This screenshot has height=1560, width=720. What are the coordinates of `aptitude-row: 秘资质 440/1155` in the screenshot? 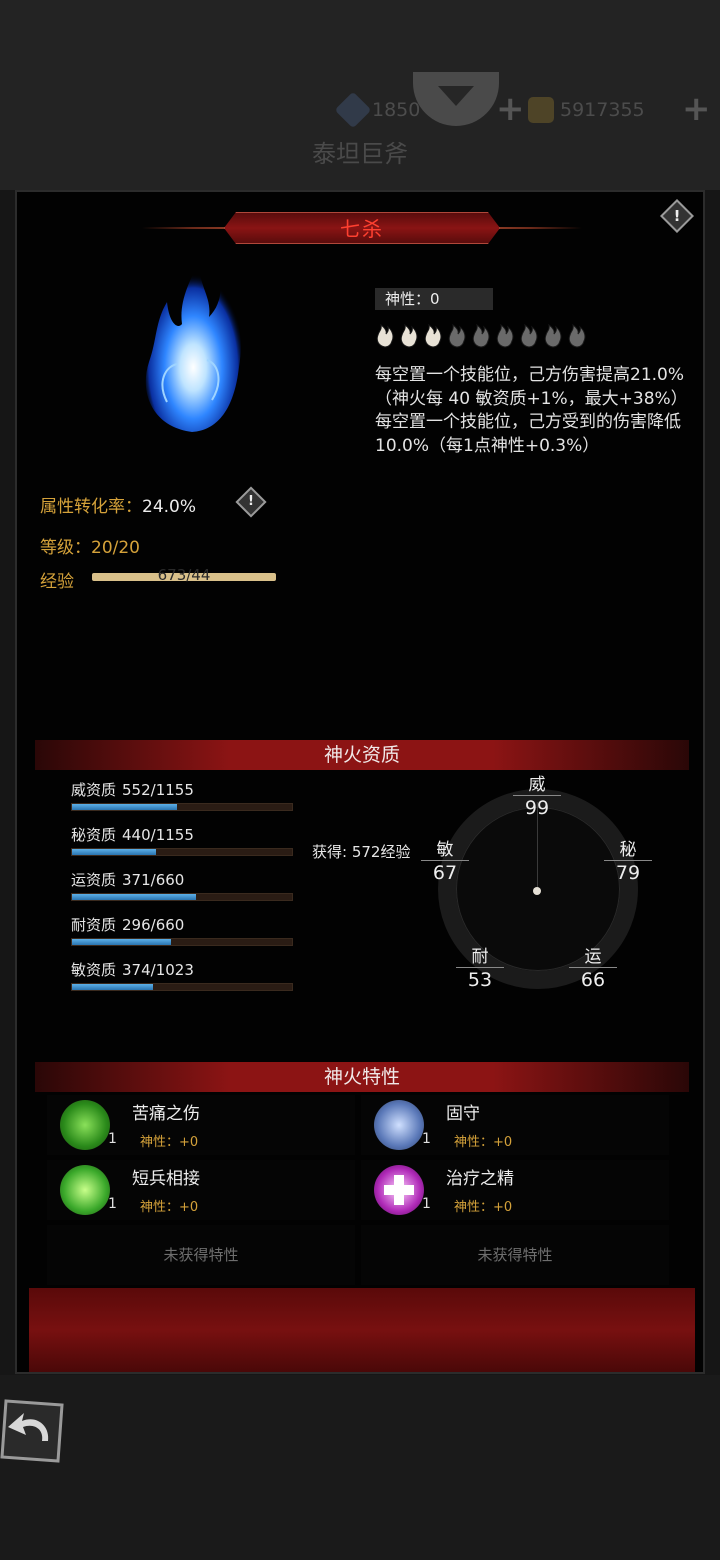 It's located at (182, 840).